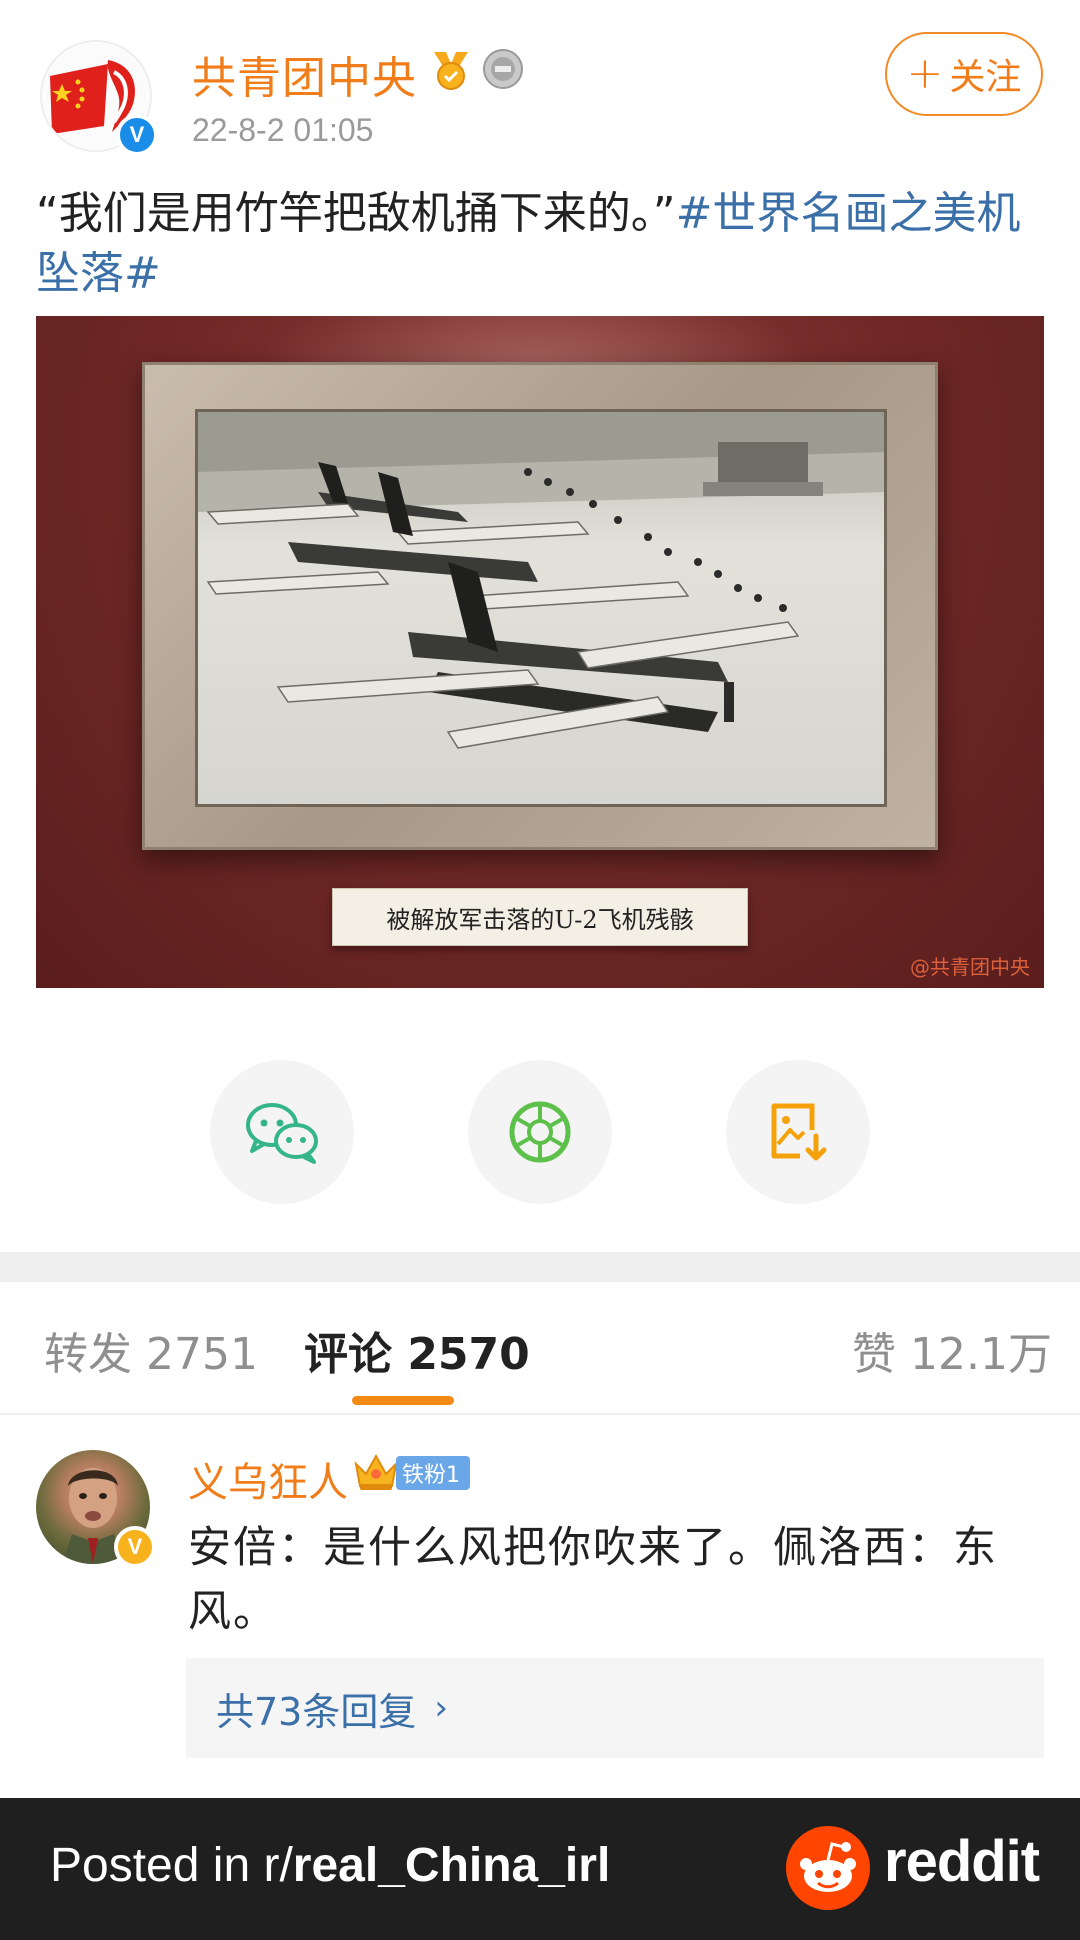  Describe the element at coordinates (540, 1414) in the screenshot. I see `tabs-divider` at that location.